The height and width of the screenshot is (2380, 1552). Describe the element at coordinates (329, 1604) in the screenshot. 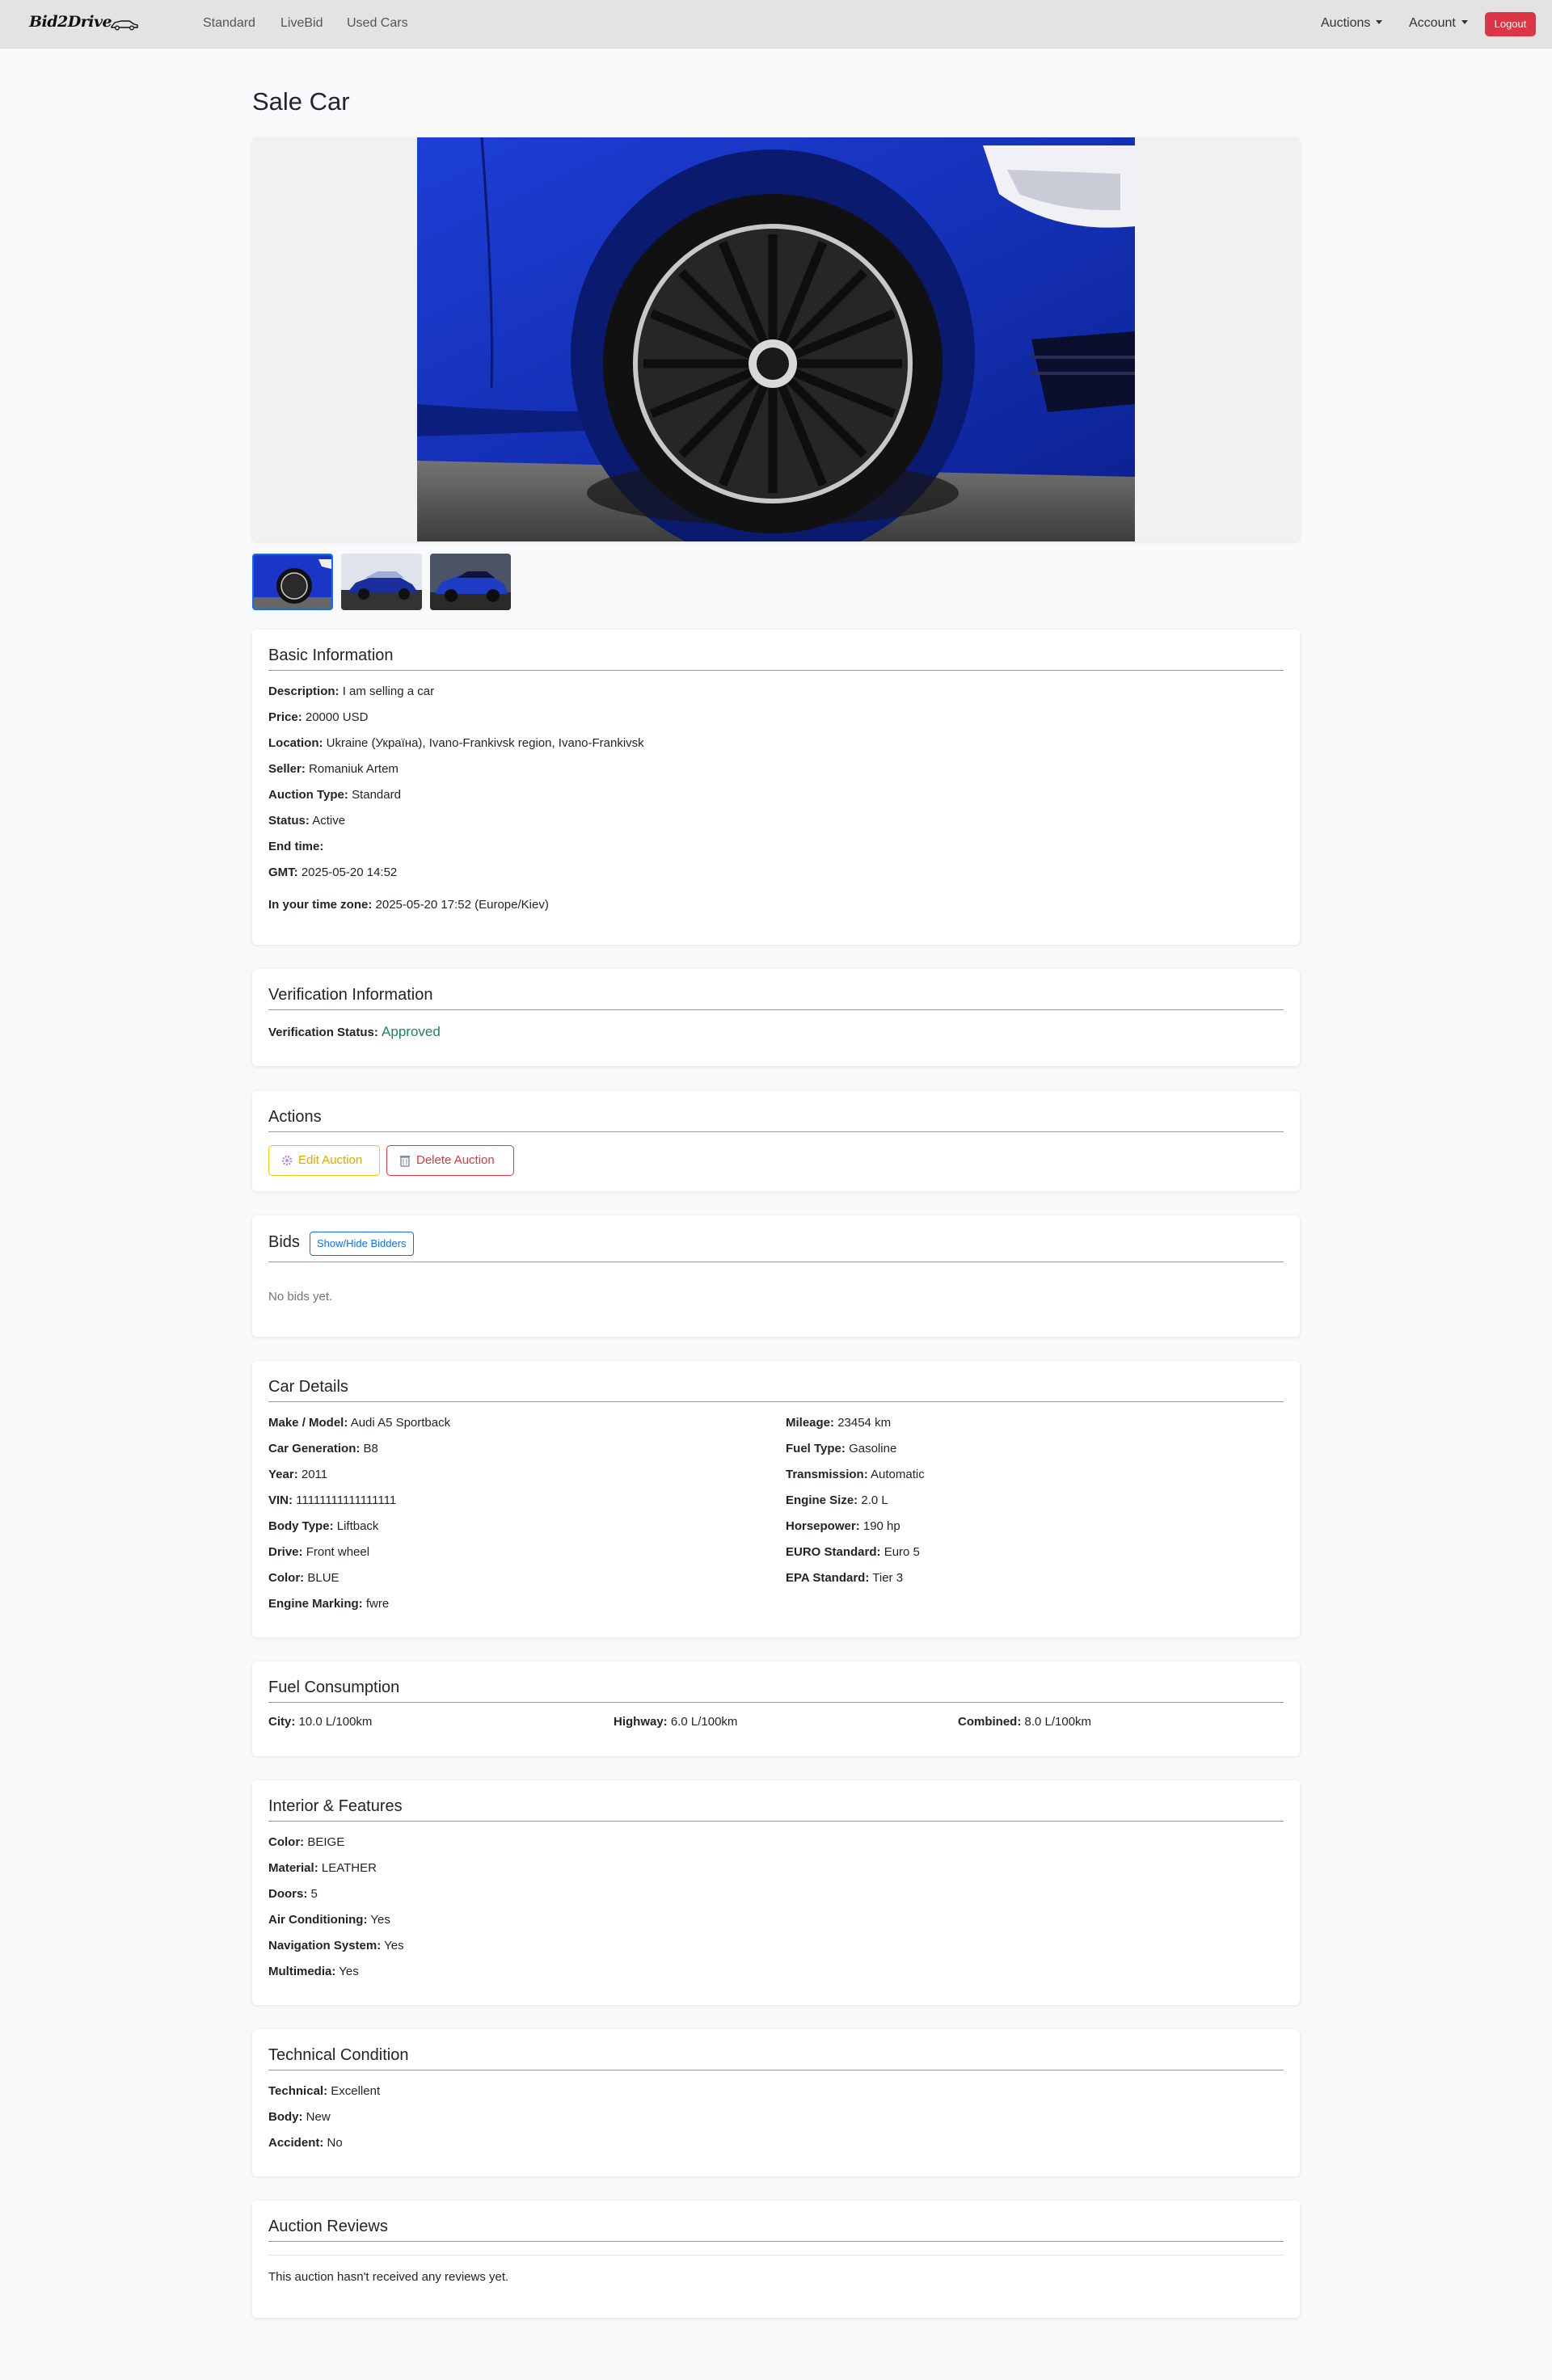

I see `spec-row: Engine Marking: fwre` at that location.